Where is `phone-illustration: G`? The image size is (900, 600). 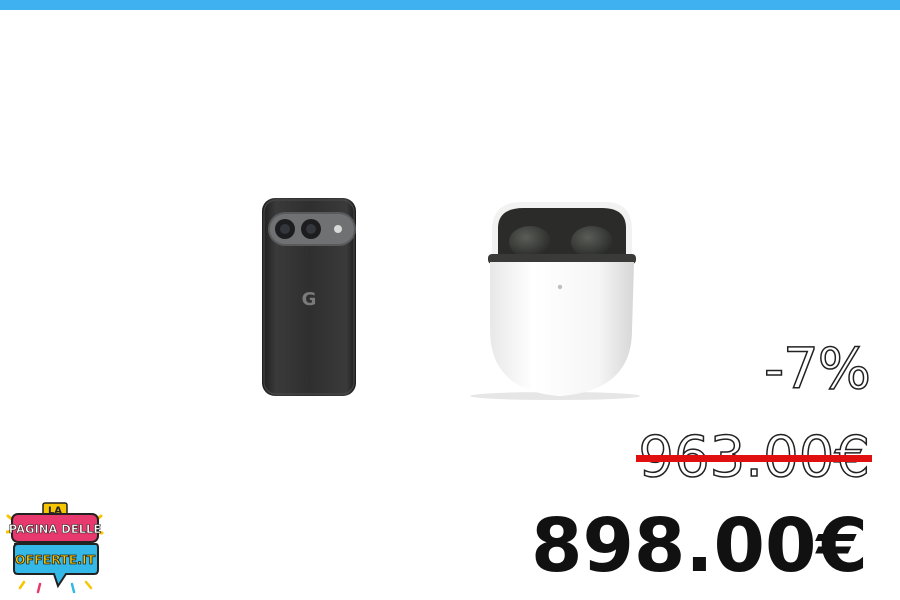
phone-illustration: G is located at coordinates (309, 297).